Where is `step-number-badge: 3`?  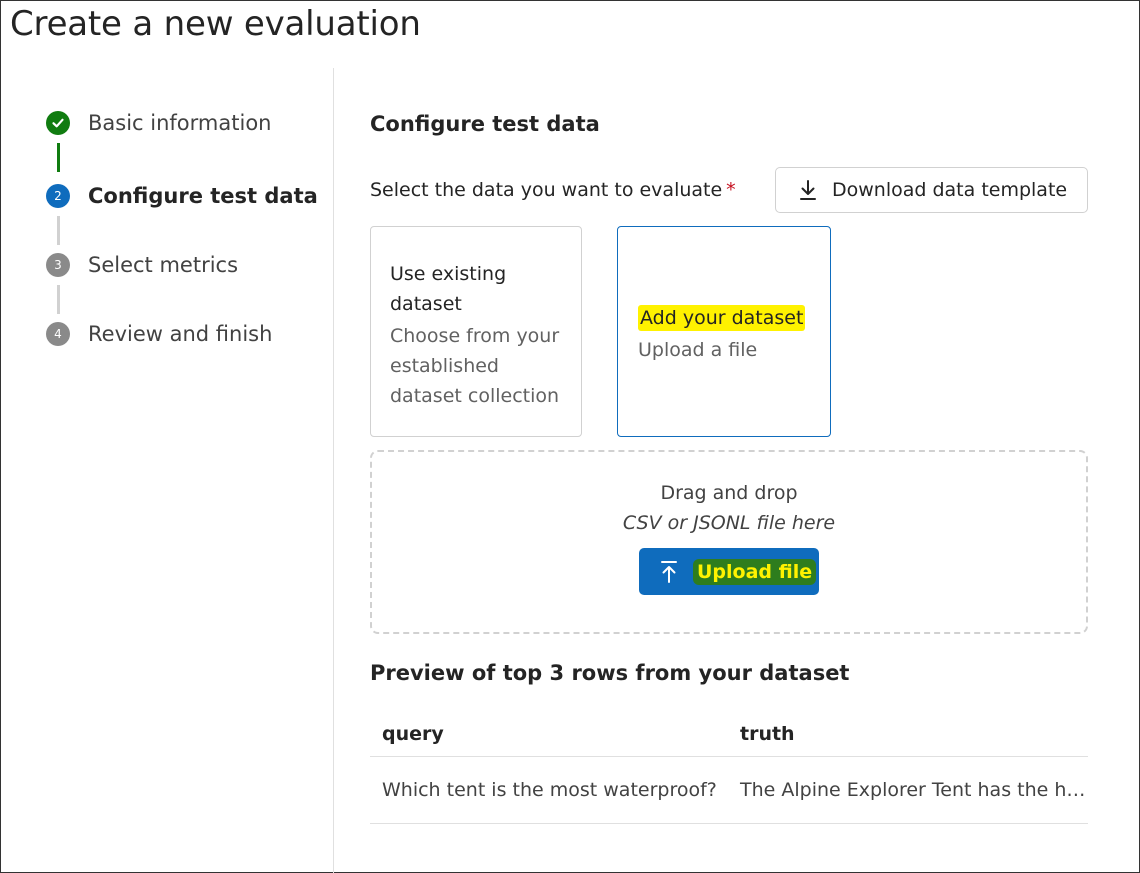 step-number-badge: 3 is located at coordinates (58, 265).